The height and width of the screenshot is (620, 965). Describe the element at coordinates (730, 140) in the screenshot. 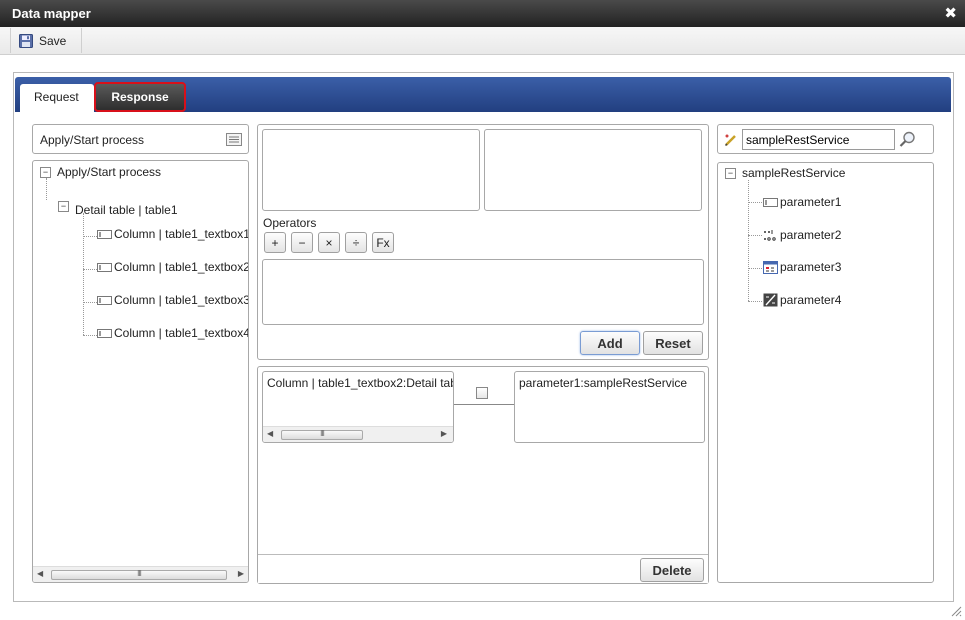

I see `pencil-icon` at that location.